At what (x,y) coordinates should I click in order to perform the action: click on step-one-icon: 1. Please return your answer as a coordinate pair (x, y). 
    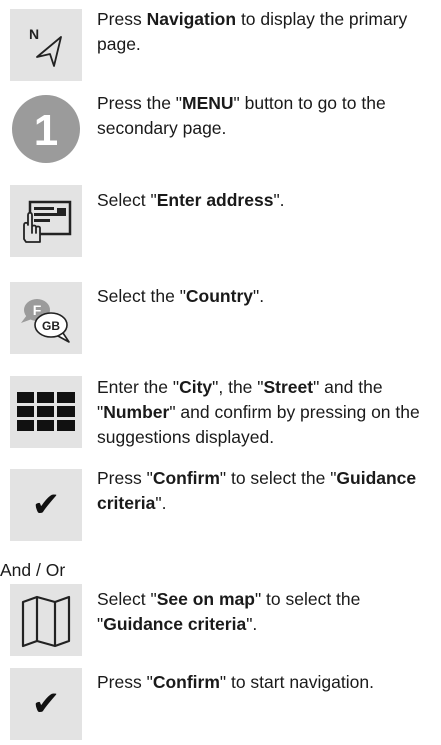
    Looking at the image, I should click on (46, 129).